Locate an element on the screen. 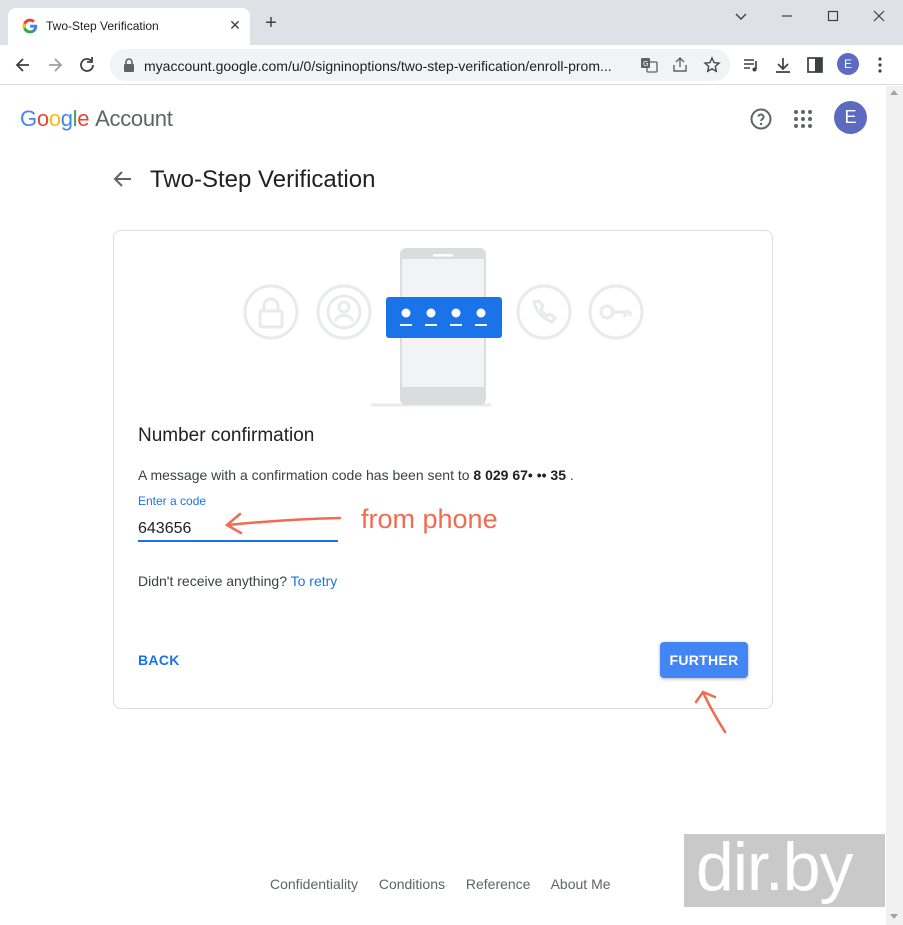  logo-account-text: Account is located at coordinates (134, 118).